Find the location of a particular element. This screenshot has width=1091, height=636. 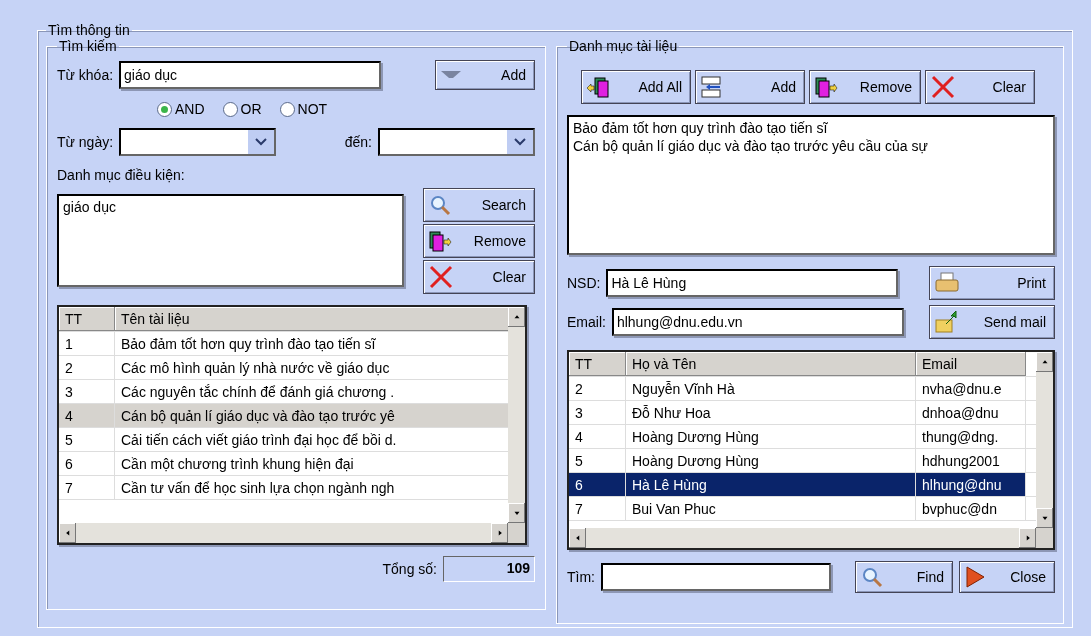

find-button: Find is located at coordinates (904, 577).